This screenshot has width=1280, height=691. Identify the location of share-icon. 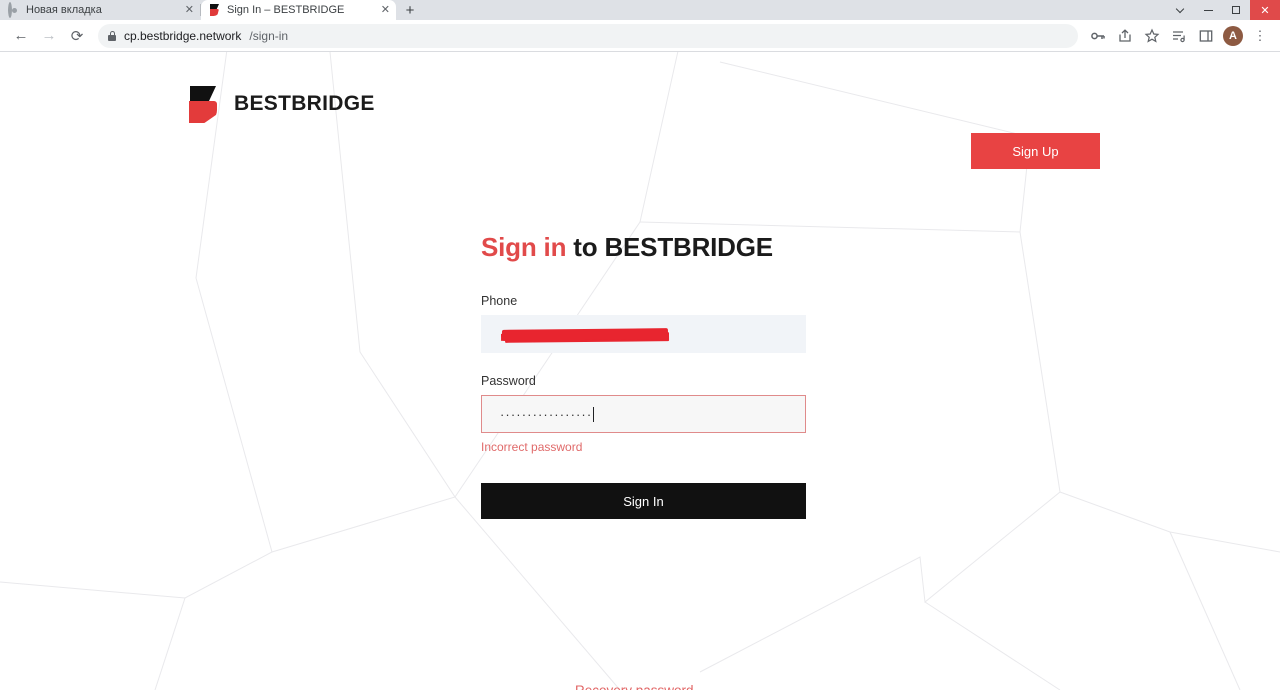
(1125, 36).